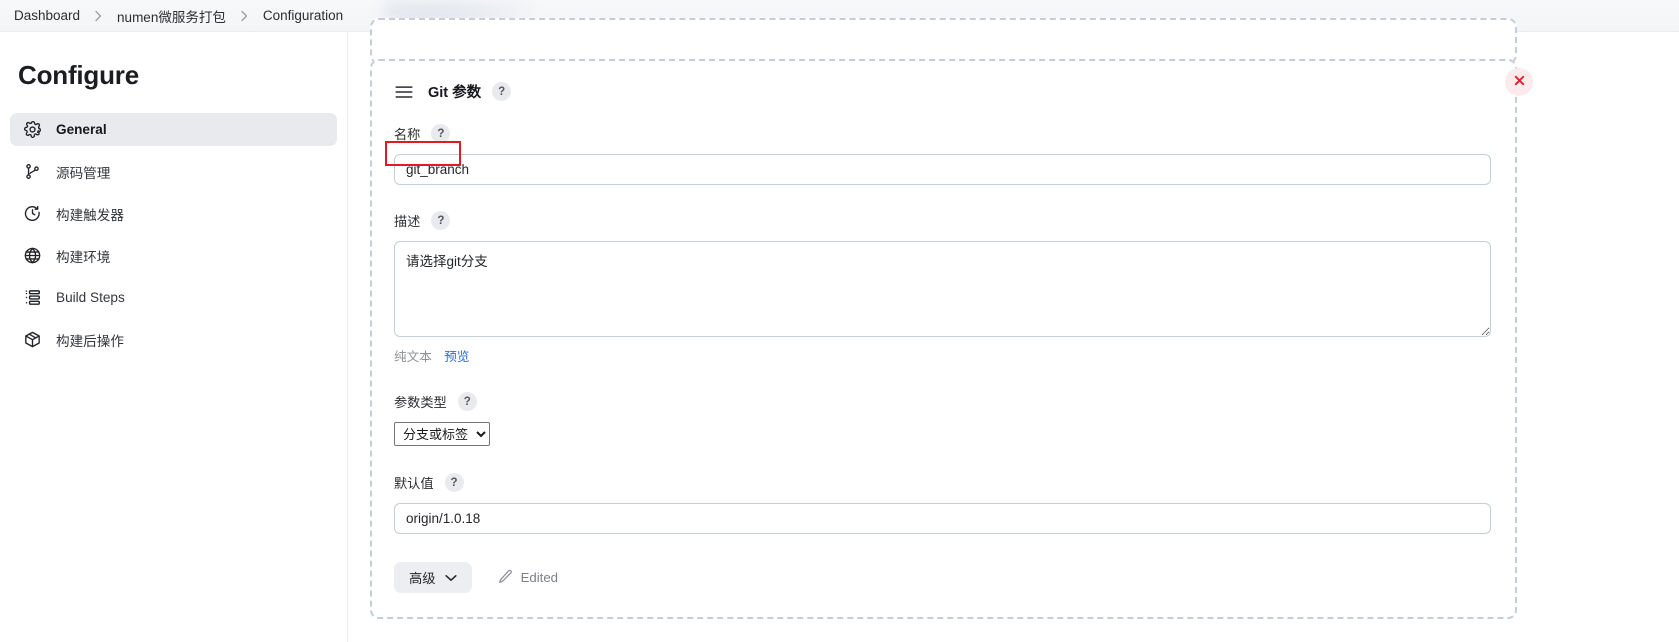 The width and height of the screenshot is (1679, 642). What do you see at coordinates (83, 257) in the screenshot?
I see `sidebar-item-label: 构建环境` at bounding box center [83, 257].